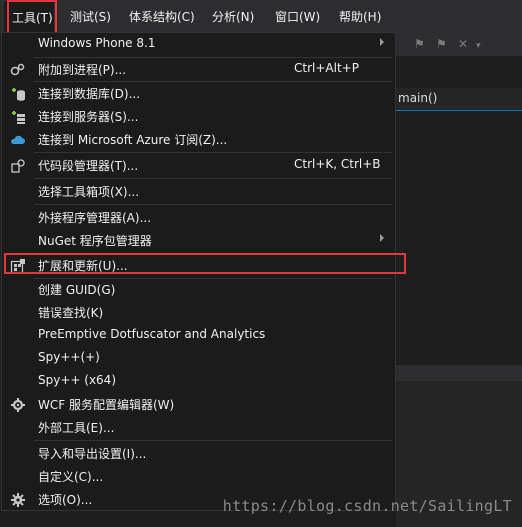  Describe the element at coordinates (97, 43) in the screenshot. I see `menu-item-label: Windows Phone 8.1` at that location.